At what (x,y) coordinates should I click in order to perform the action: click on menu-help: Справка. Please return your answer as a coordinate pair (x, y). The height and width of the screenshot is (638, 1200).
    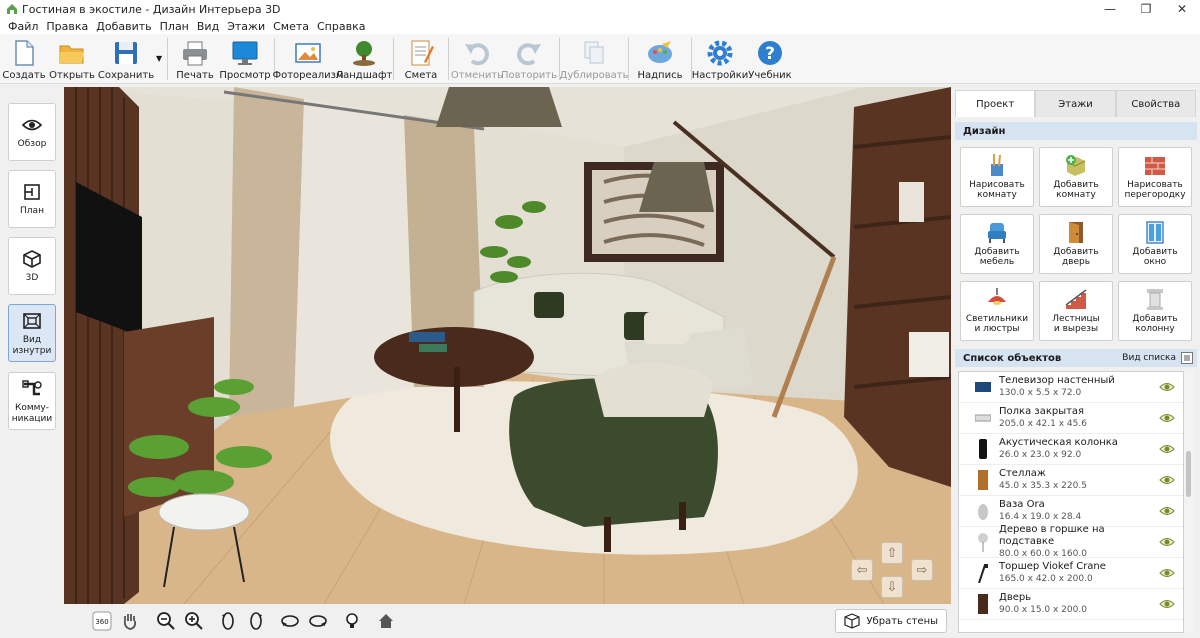
    Looking at the image, I should click on (341, 26).